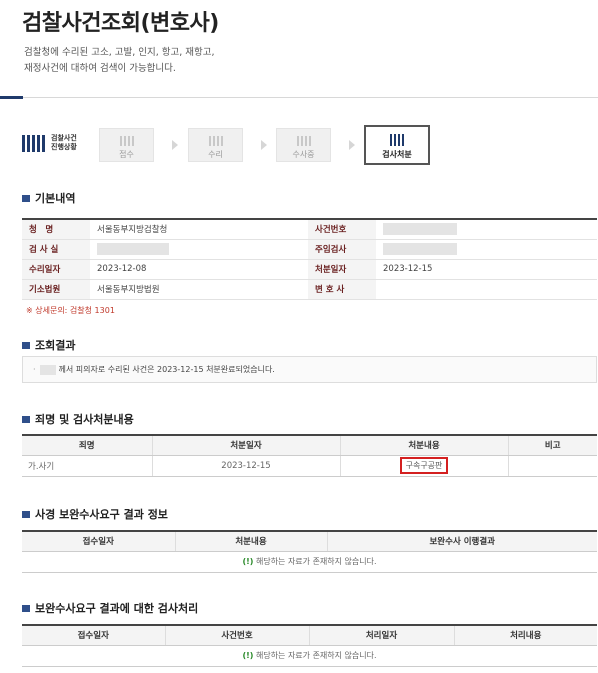  Describe the element at coordinates (215, 154) in the screenshot. I see `step-label: 수리` at that location.